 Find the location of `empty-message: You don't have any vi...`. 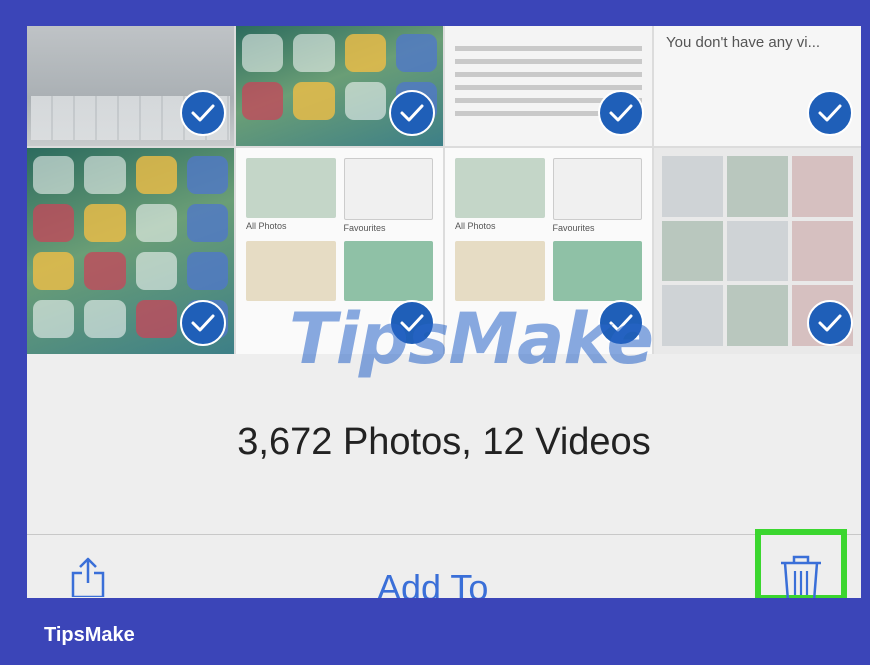

empty-message: You don't have any vi... is located at coordinates (743, 42).